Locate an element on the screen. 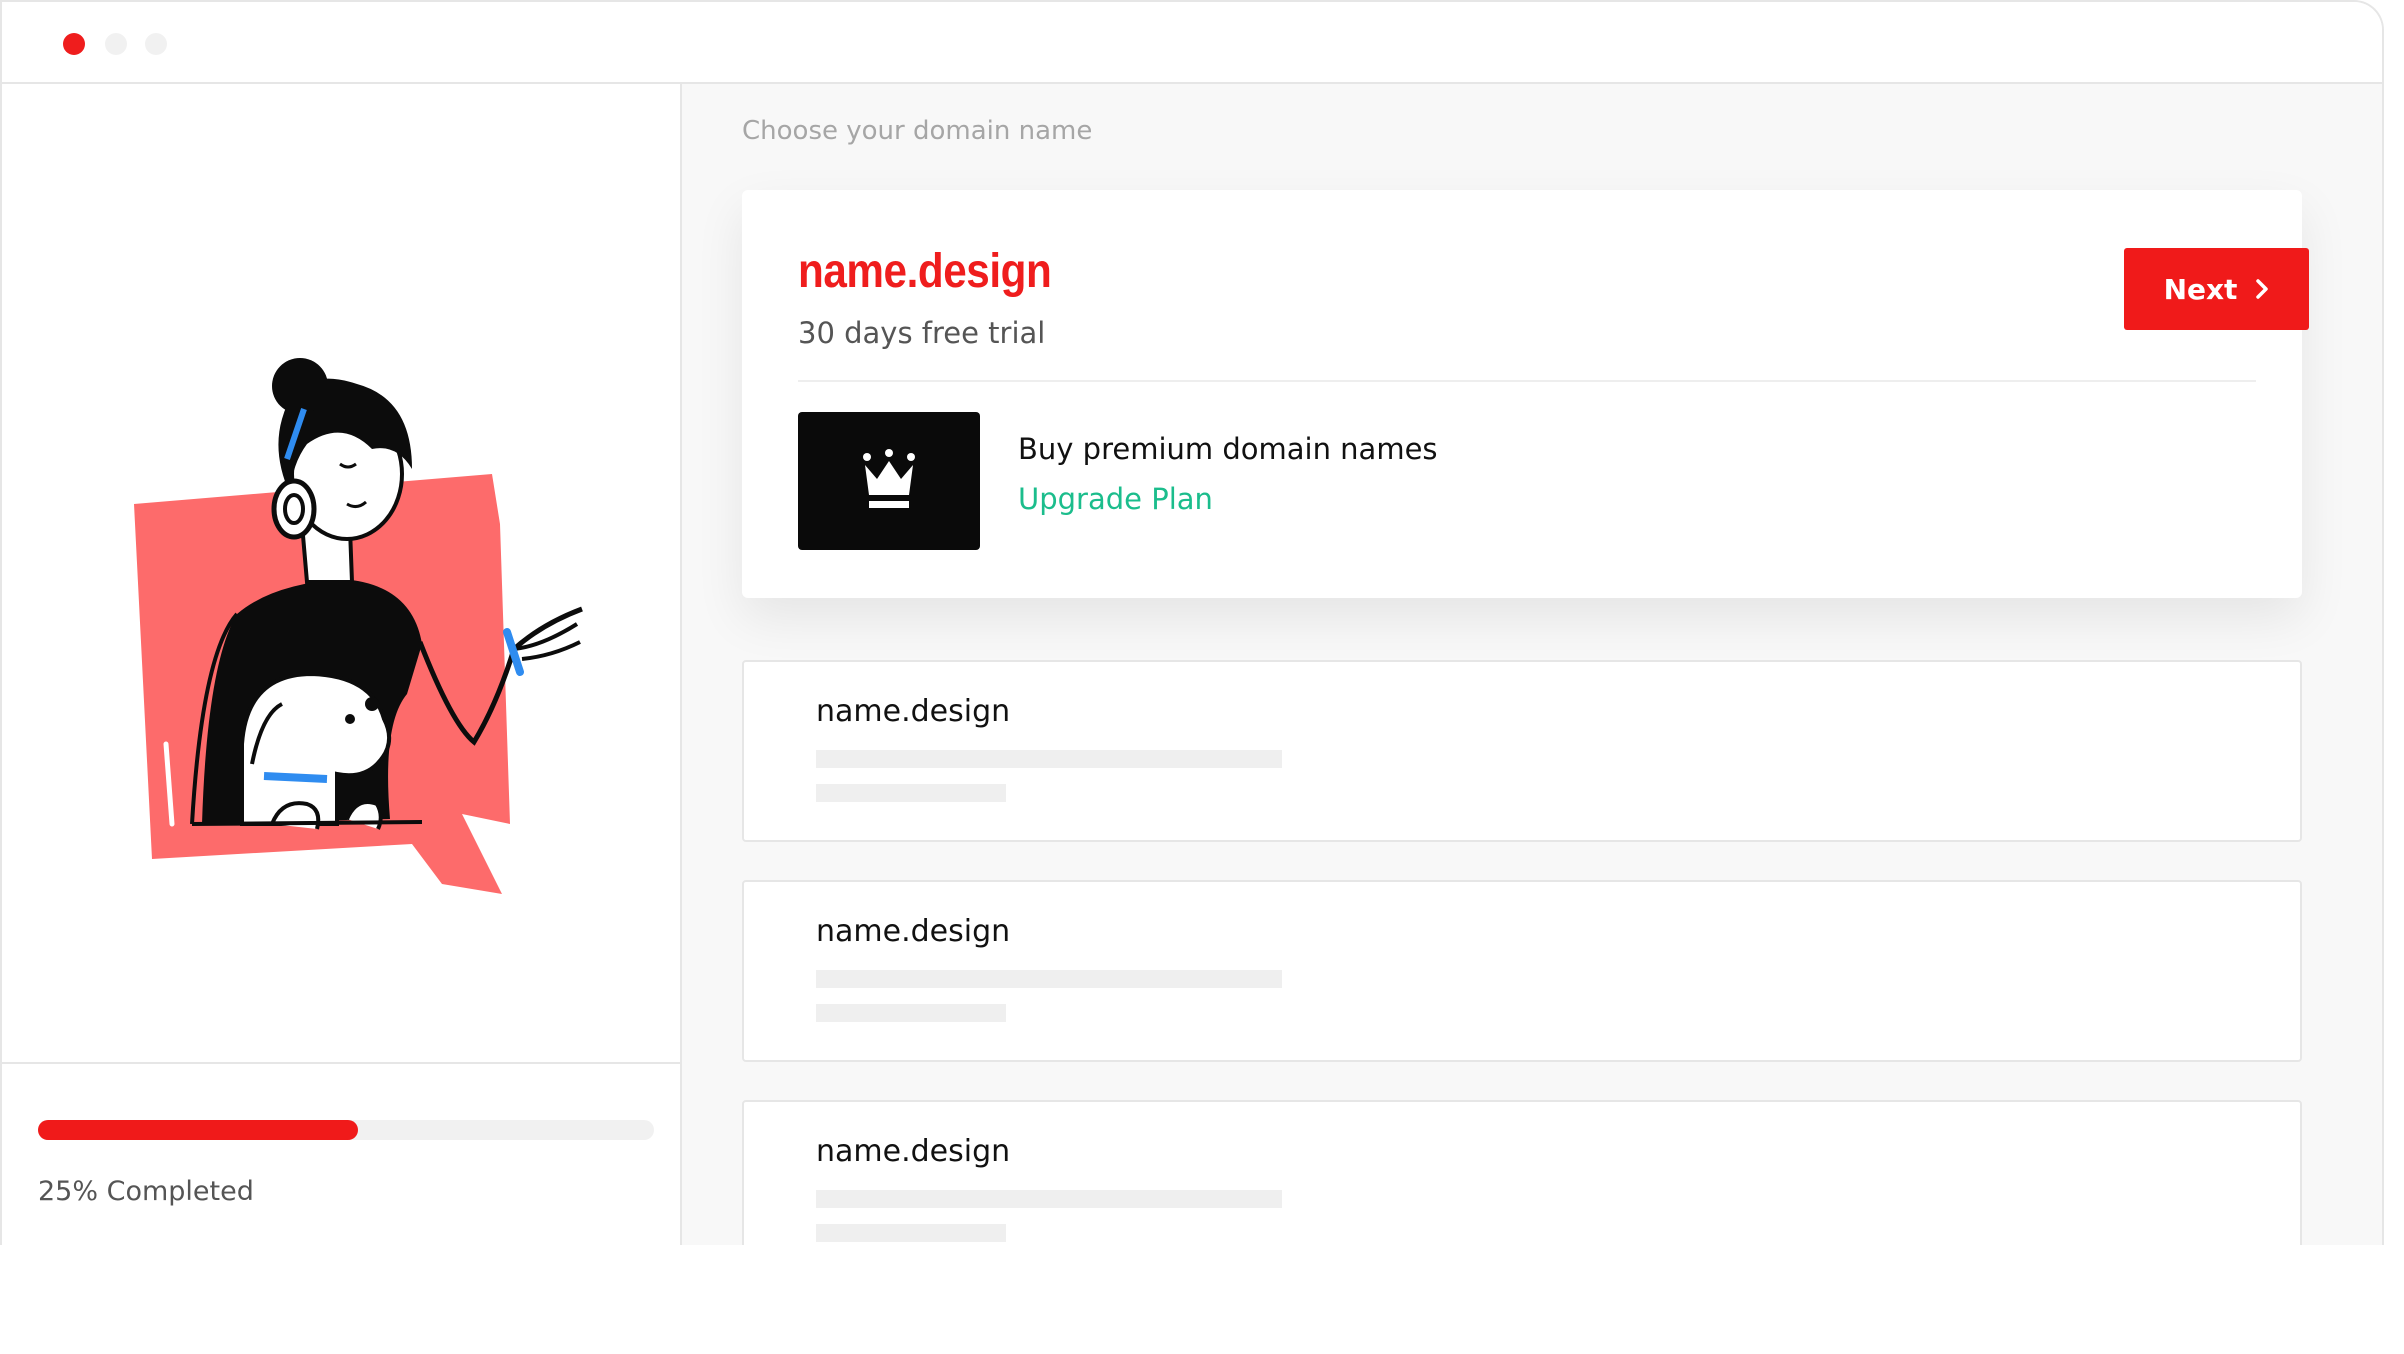  trial-subtitle: 30 days free trial is located at coordinates (922, 333).